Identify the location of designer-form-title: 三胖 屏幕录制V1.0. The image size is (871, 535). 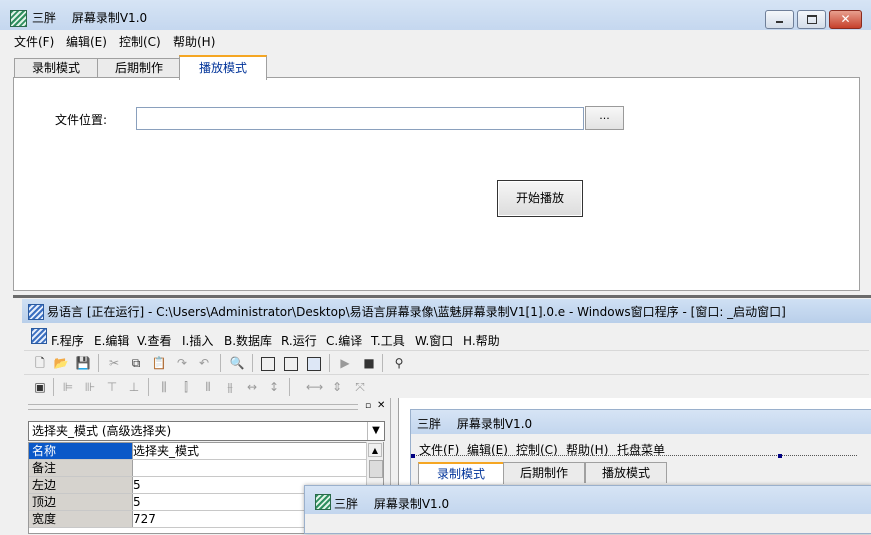
(474, 423).